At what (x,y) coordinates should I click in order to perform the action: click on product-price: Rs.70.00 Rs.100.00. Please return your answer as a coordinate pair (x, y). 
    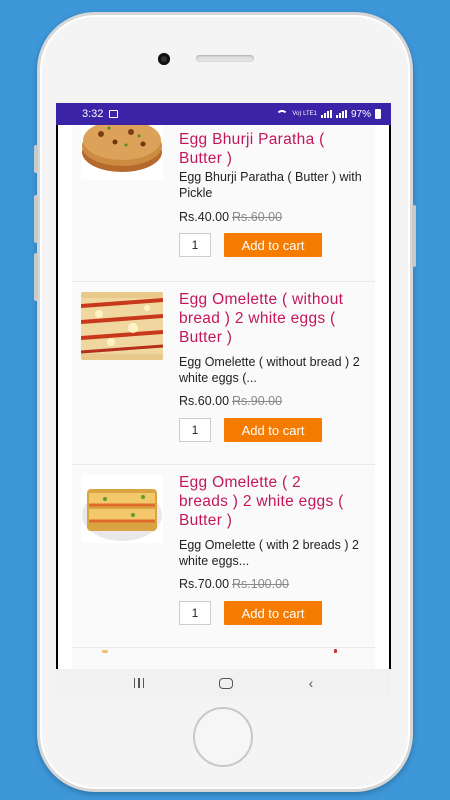
    Looking at the image, I should click on (234, 584).